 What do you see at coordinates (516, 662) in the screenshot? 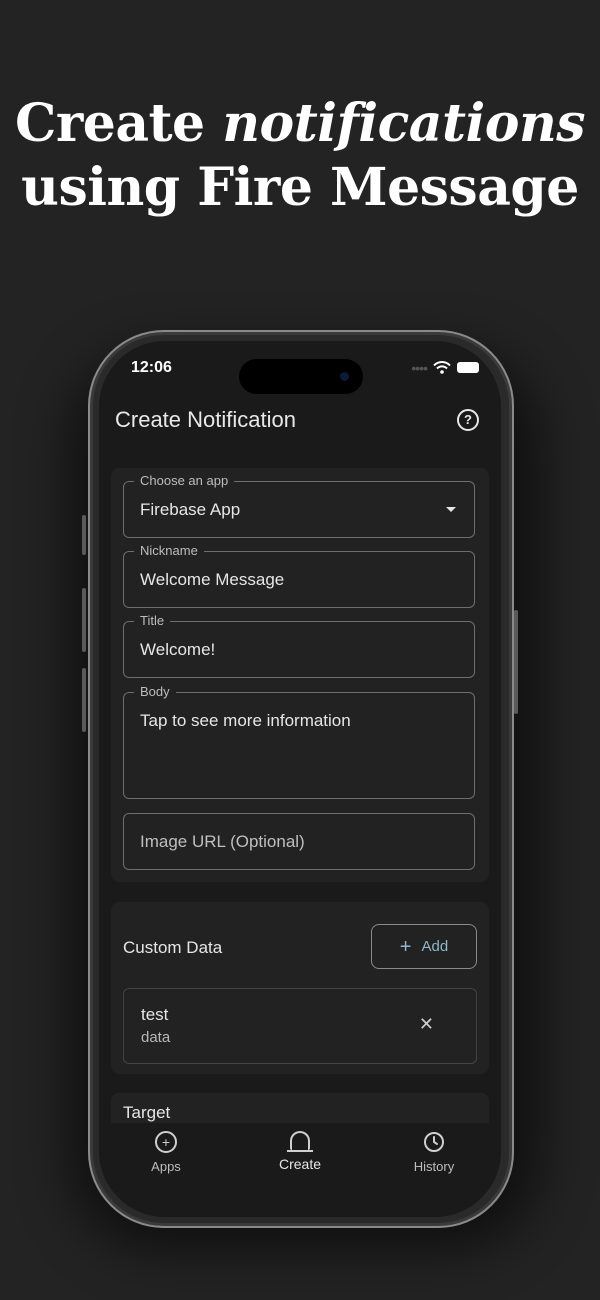
I see `power-button` at bounding box center [516, 662].